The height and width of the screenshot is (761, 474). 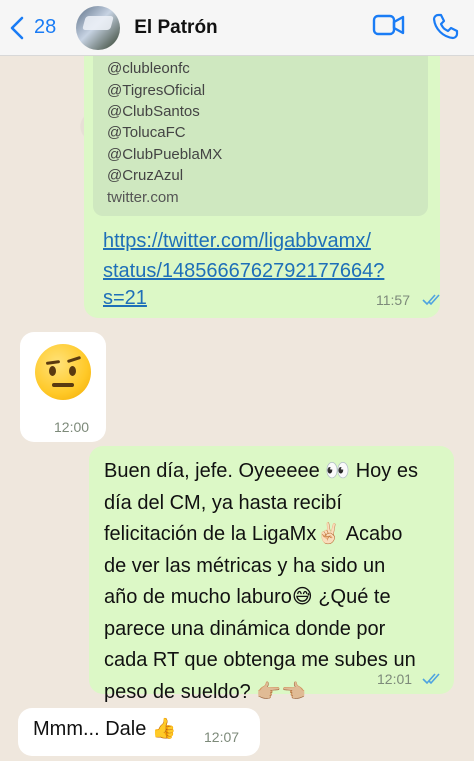 I want to click on message-line: felicitación de la LigaMx✌🏻 Acabo, so click(x=253, y=534).